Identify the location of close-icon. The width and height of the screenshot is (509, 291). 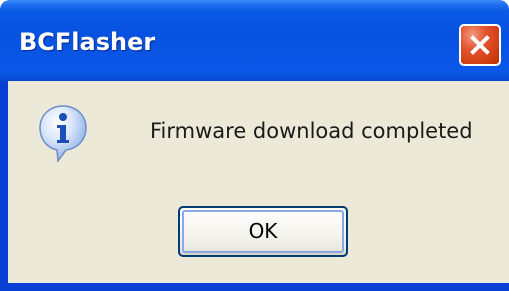
(480, 45).